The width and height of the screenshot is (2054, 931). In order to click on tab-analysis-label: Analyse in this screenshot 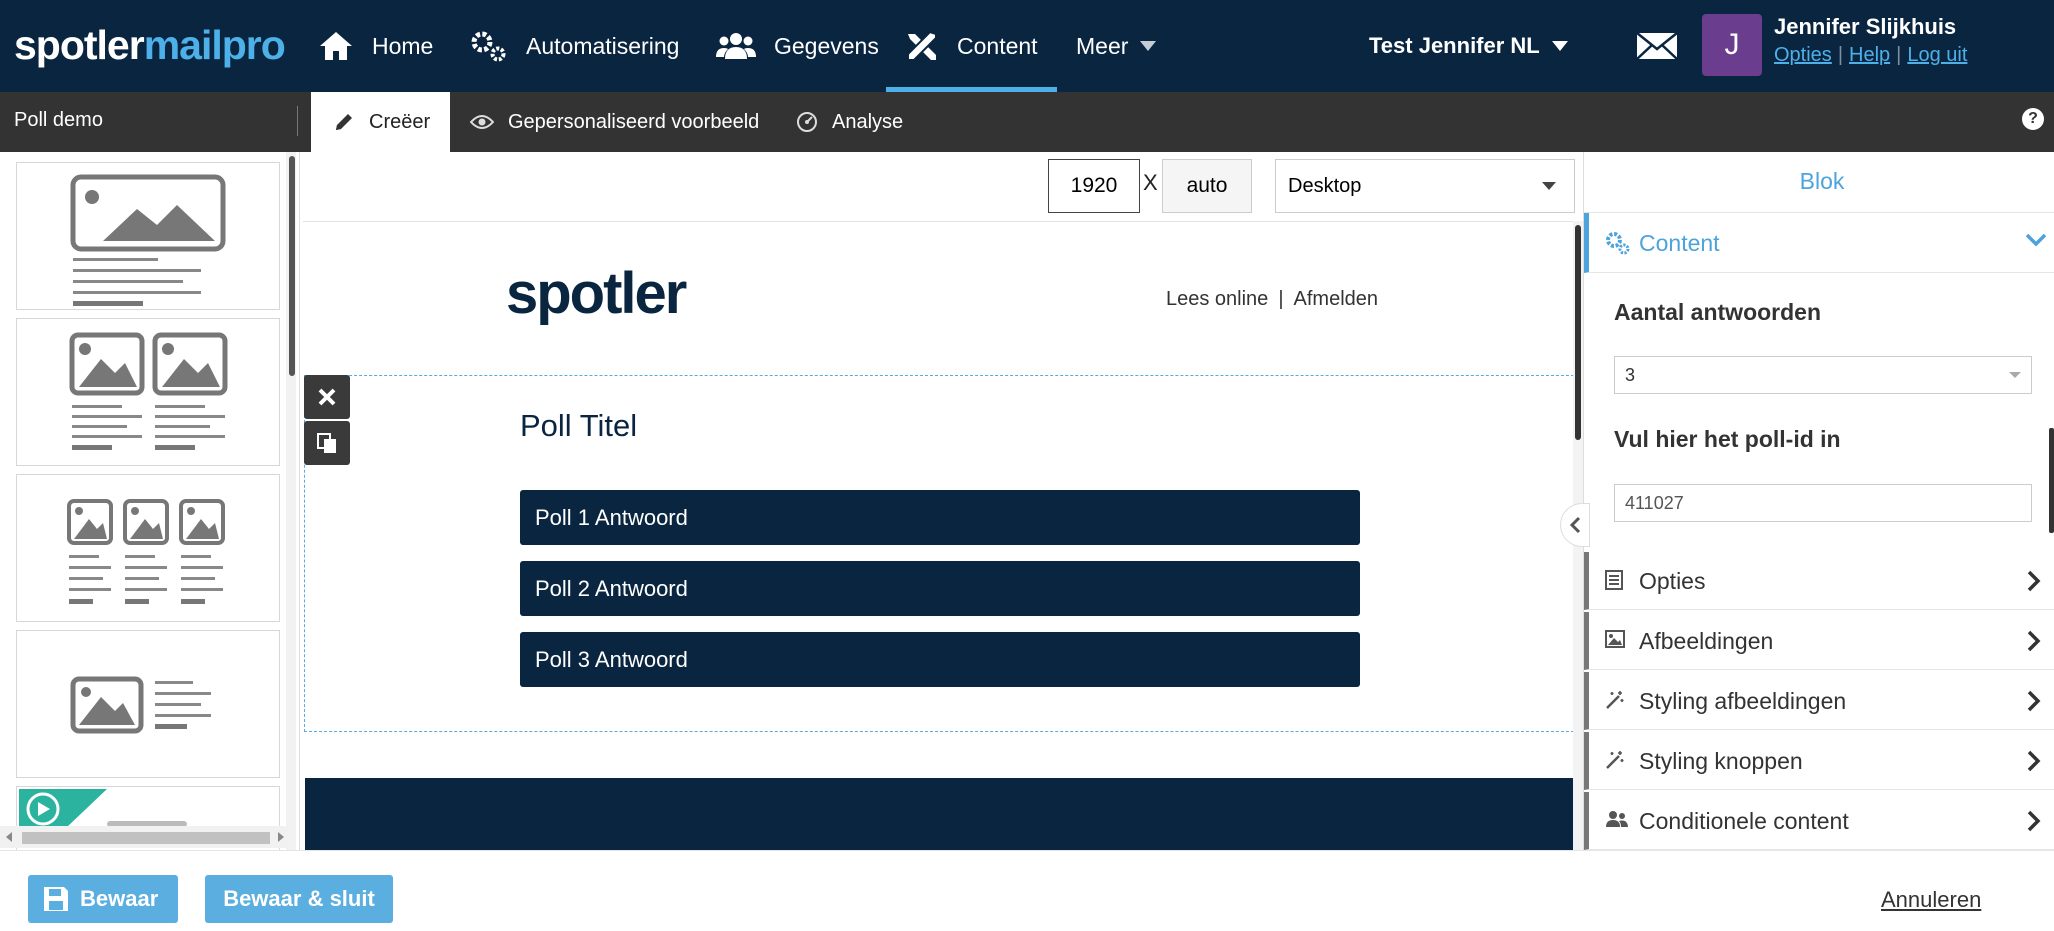, I will do `click(868, 121)`.